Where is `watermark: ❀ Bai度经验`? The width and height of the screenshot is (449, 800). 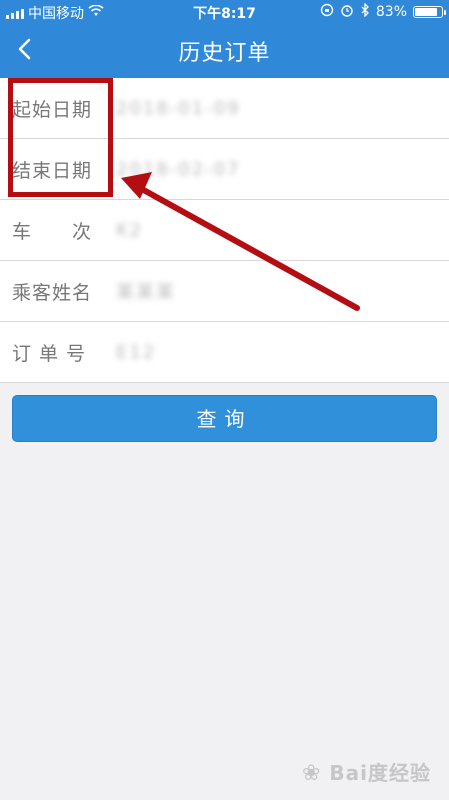 watermark: ❀ Bai度经验 is located at coordinates (366, 771).